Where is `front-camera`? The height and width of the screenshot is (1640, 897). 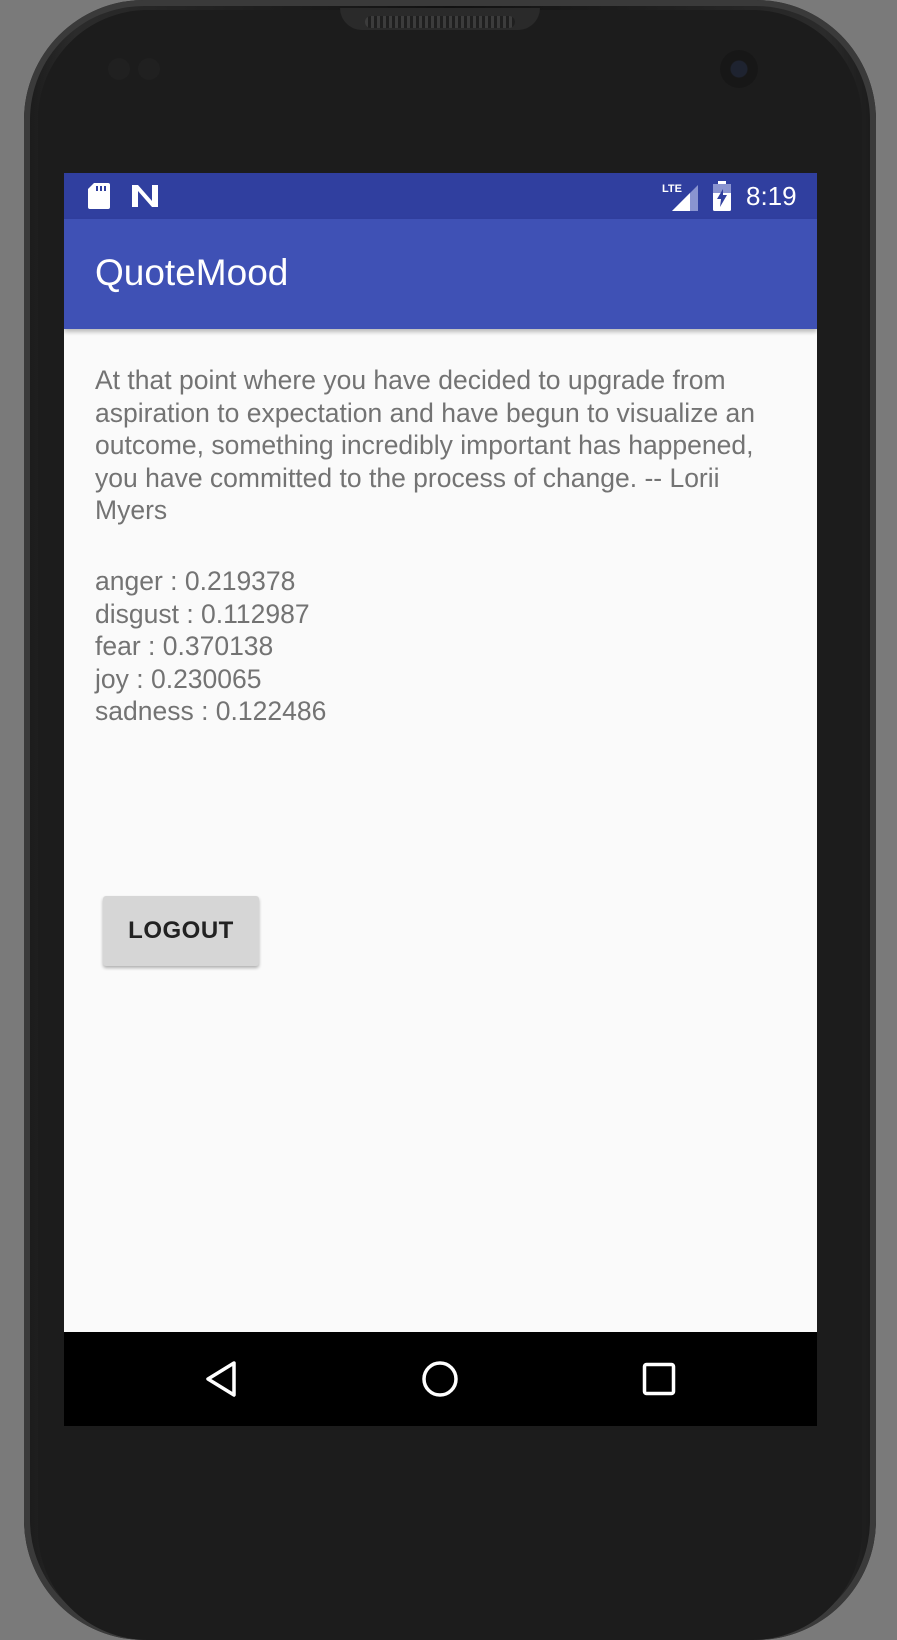
front-camera is located at coordinates (739, 69).